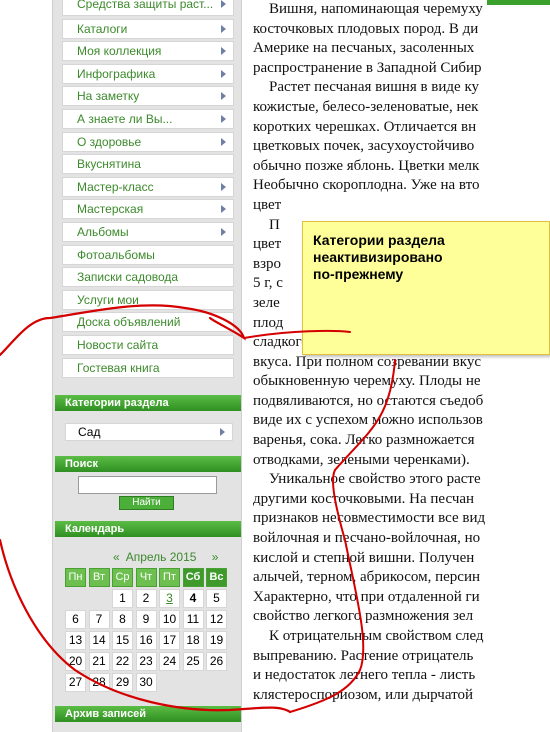  Describe the element at coordinates (367, 381) in the screenshot. I see `article-line: обыкновенную черемуху. Плоды не` at that location.